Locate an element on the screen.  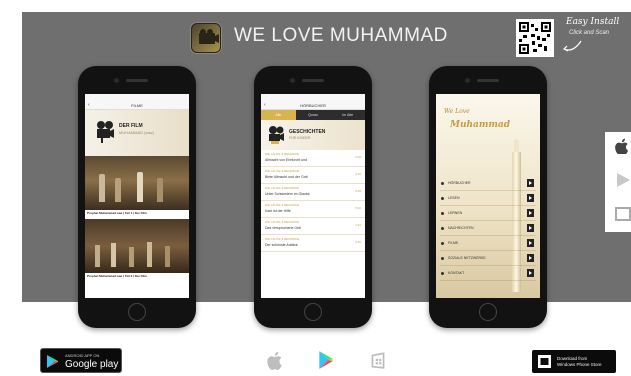
tab-all: Alle is located at coordinates (278, 115).